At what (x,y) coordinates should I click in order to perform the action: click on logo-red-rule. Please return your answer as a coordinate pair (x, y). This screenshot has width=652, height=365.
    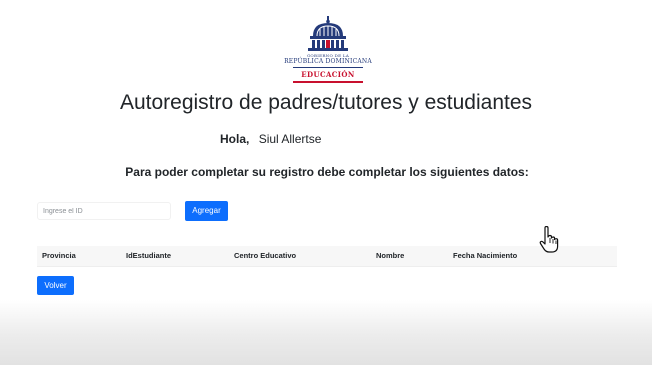
    Looking at the image, I should click on (328, 82).